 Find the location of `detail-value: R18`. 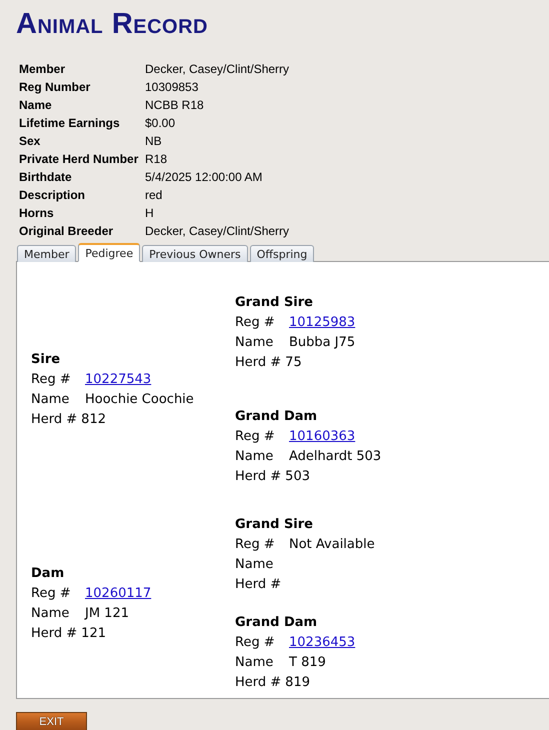

detail-value: R18 is located at coordinates (156, 159).